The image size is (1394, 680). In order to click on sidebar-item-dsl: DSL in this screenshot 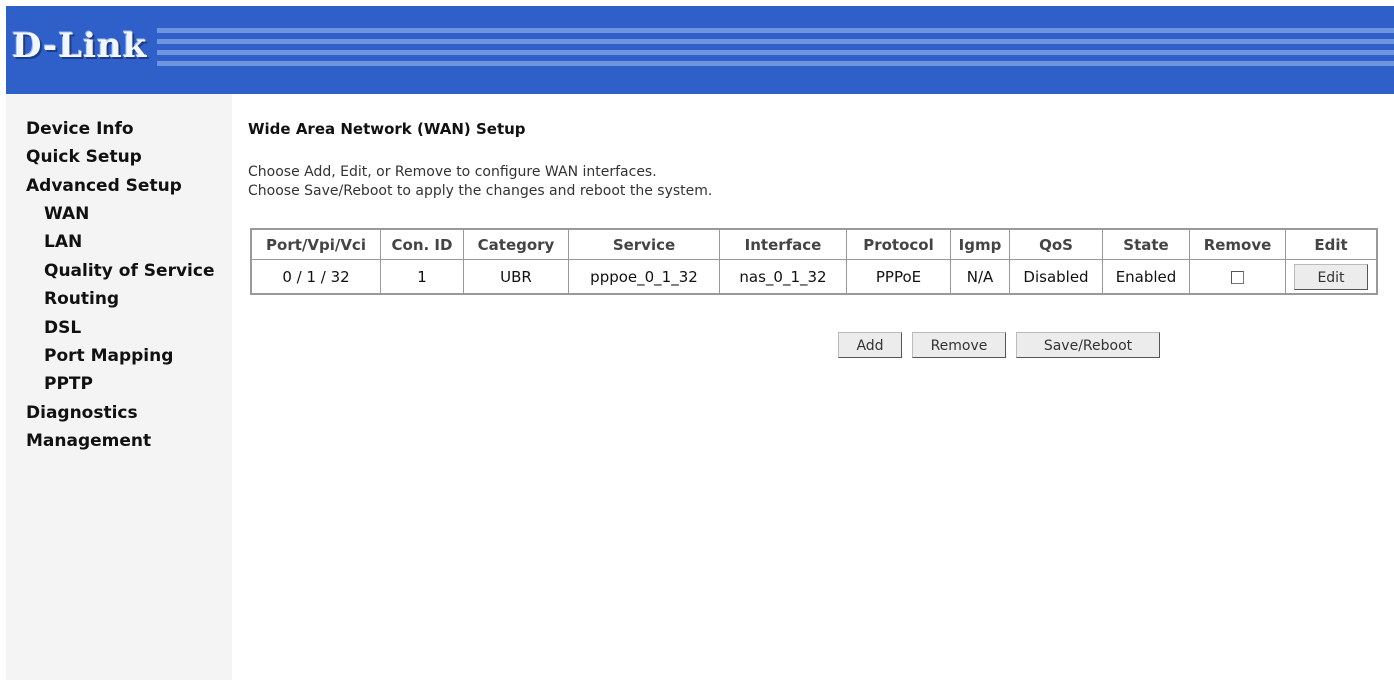, I will do `click(62, 328)`.